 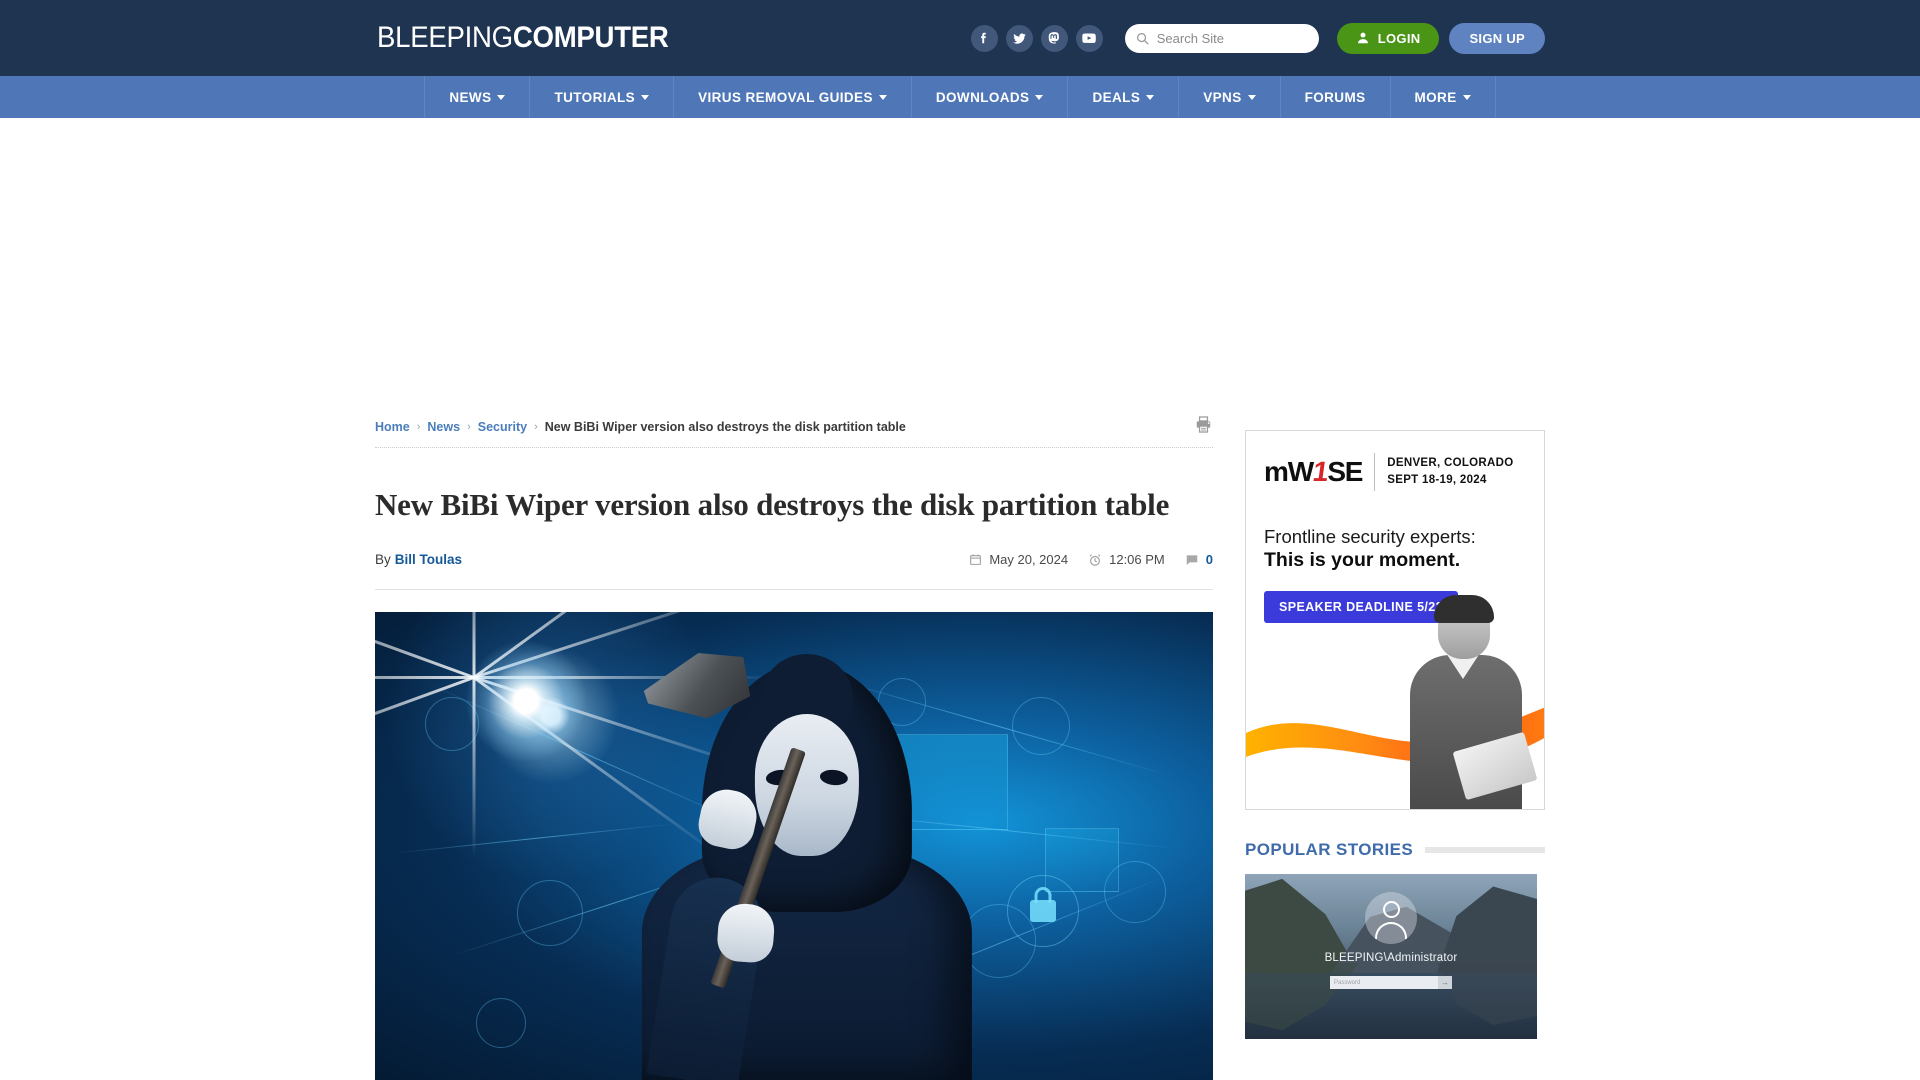 I want to click on social-links, so click(x=1036, y=38).